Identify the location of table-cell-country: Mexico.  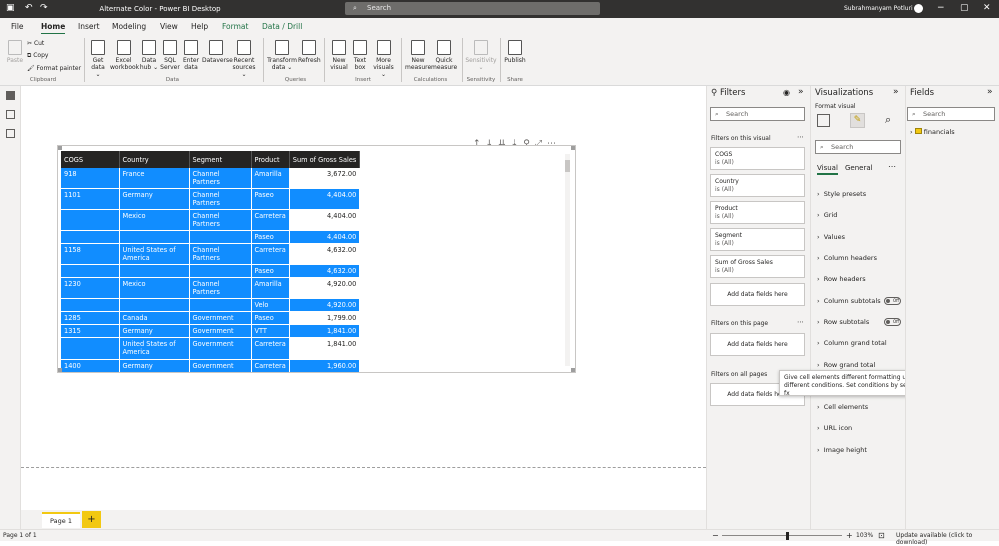
(154, 288).